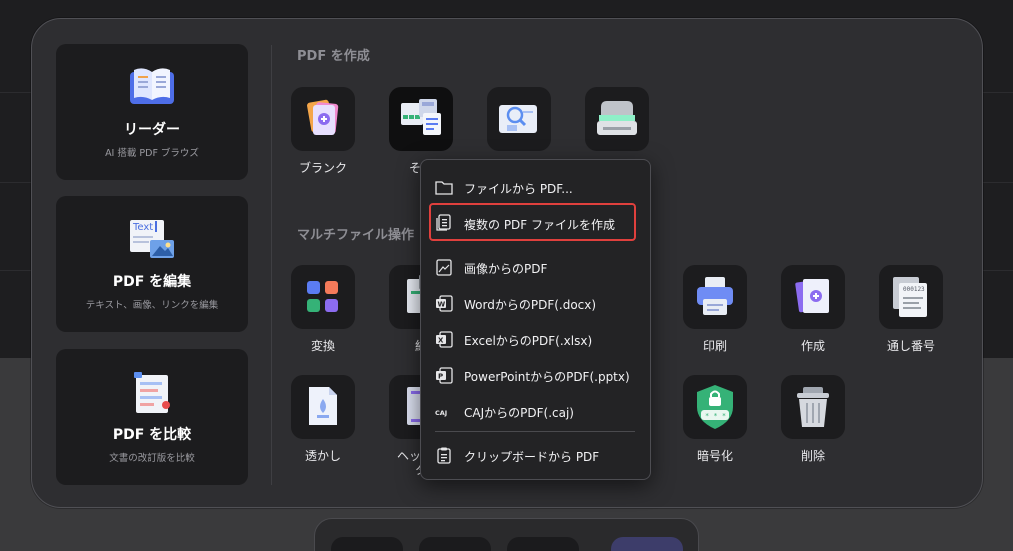  What do you see at coordinates (271, 265) in the screenshot?
I see `panel-divider` at bounding box center [271, 265].